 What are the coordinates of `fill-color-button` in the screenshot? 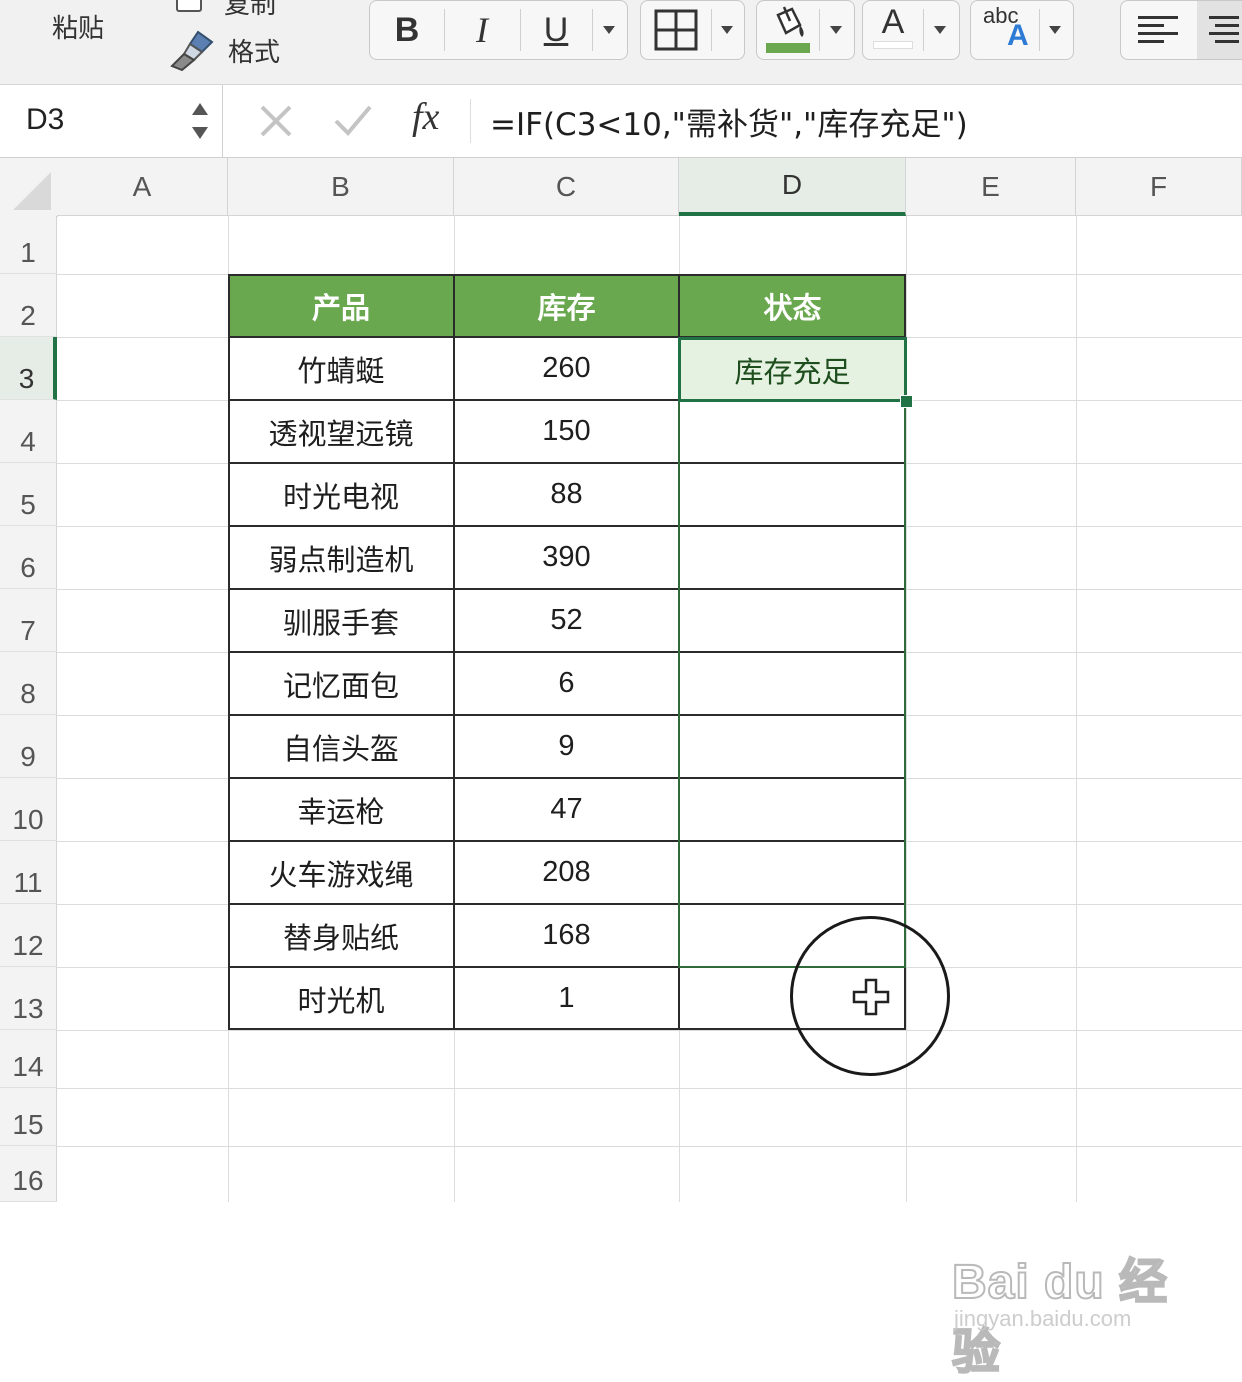 It's located at (788, 30).